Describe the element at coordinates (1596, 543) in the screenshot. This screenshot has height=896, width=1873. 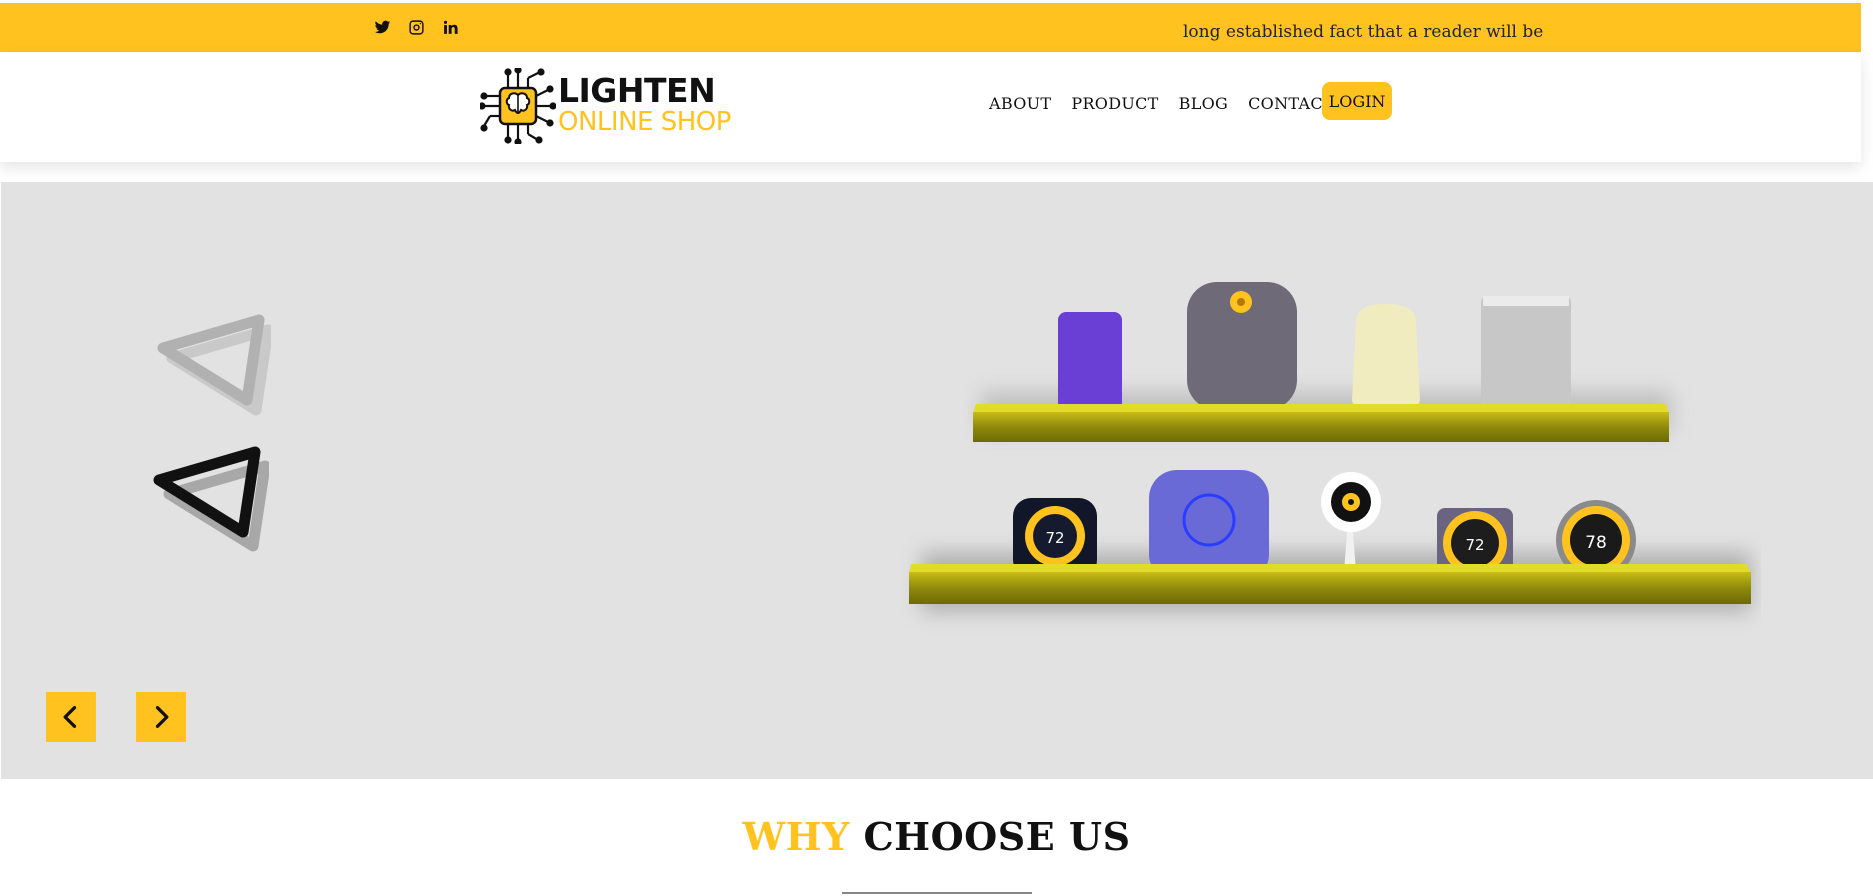
I see `thermostat-3-readout: 78` at that location.